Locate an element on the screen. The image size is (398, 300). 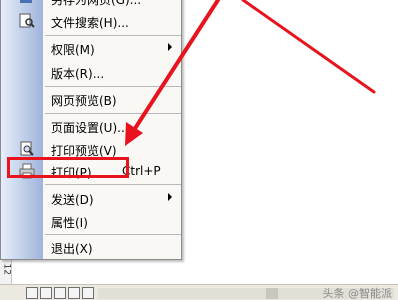
print-layout-view-button is located at coordinates (60, 293).